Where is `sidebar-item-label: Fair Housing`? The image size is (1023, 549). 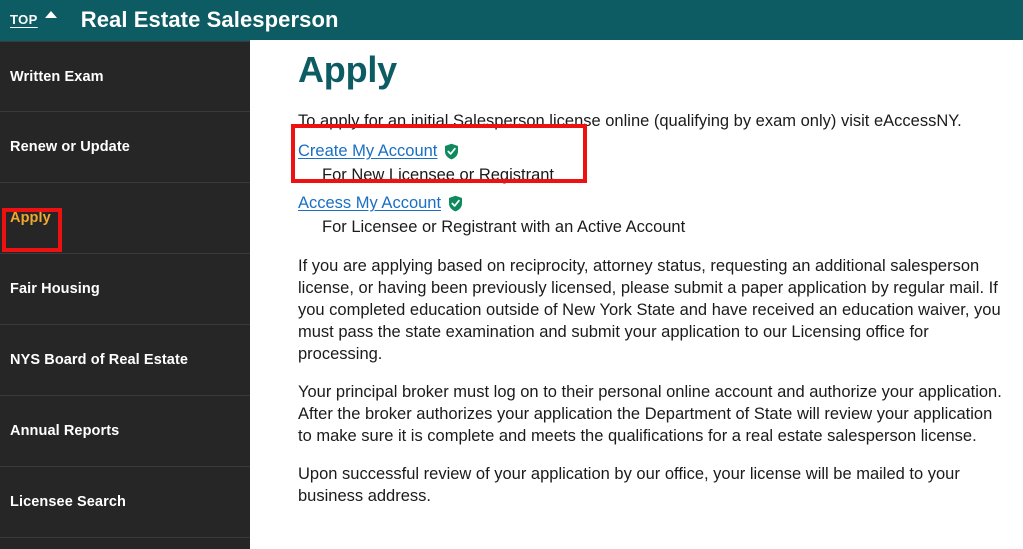
sidebar-item-label: Fair Housing is located at coordinates (55, 289).